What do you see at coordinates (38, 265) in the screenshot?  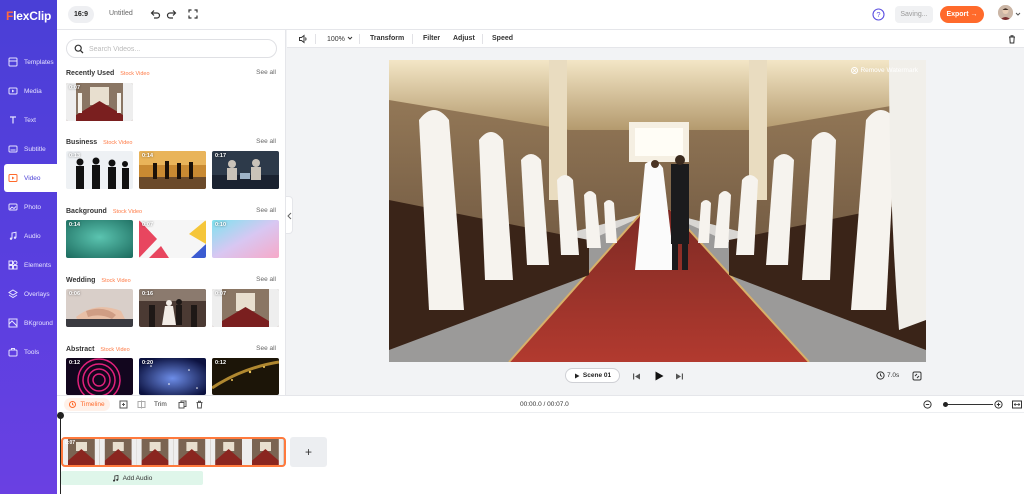 I see `sidebar-item-label: Elements` at bounding box center [38, 265].